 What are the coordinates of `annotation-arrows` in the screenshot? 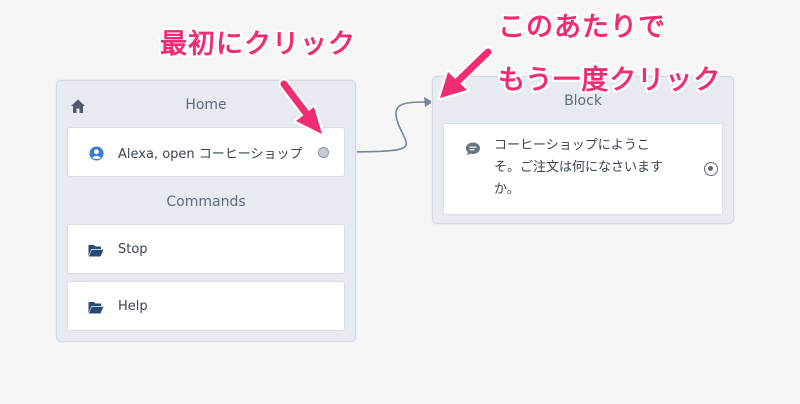 It's located at (386, 91).